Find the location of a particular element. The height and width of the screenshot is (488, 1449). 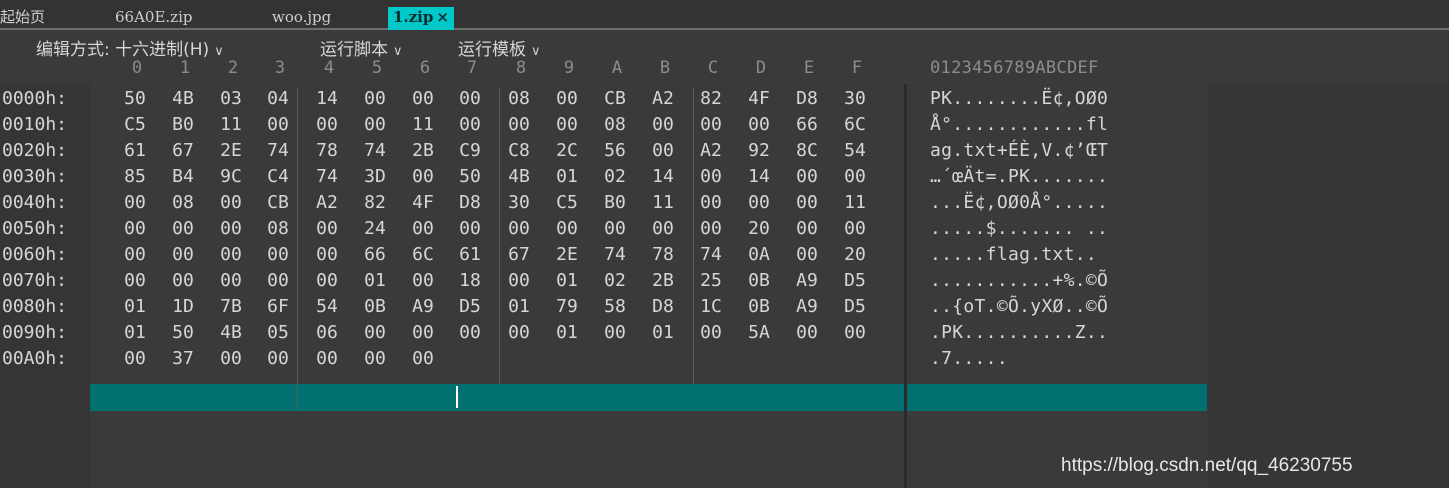

hex-byte: C9 is located at coordinates (470, 150).